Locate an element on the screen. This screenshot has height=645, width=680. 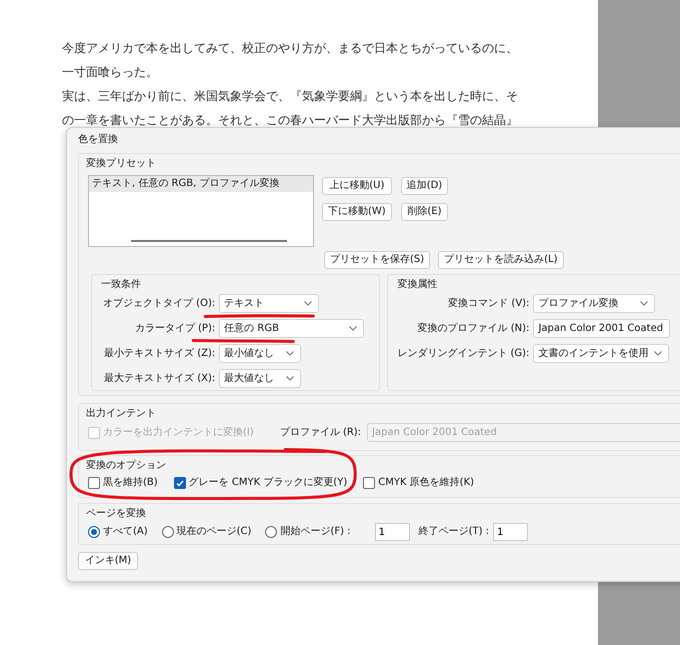
field-label: 最小テキストサイズ (Z): is located at coordinates (160, 353).